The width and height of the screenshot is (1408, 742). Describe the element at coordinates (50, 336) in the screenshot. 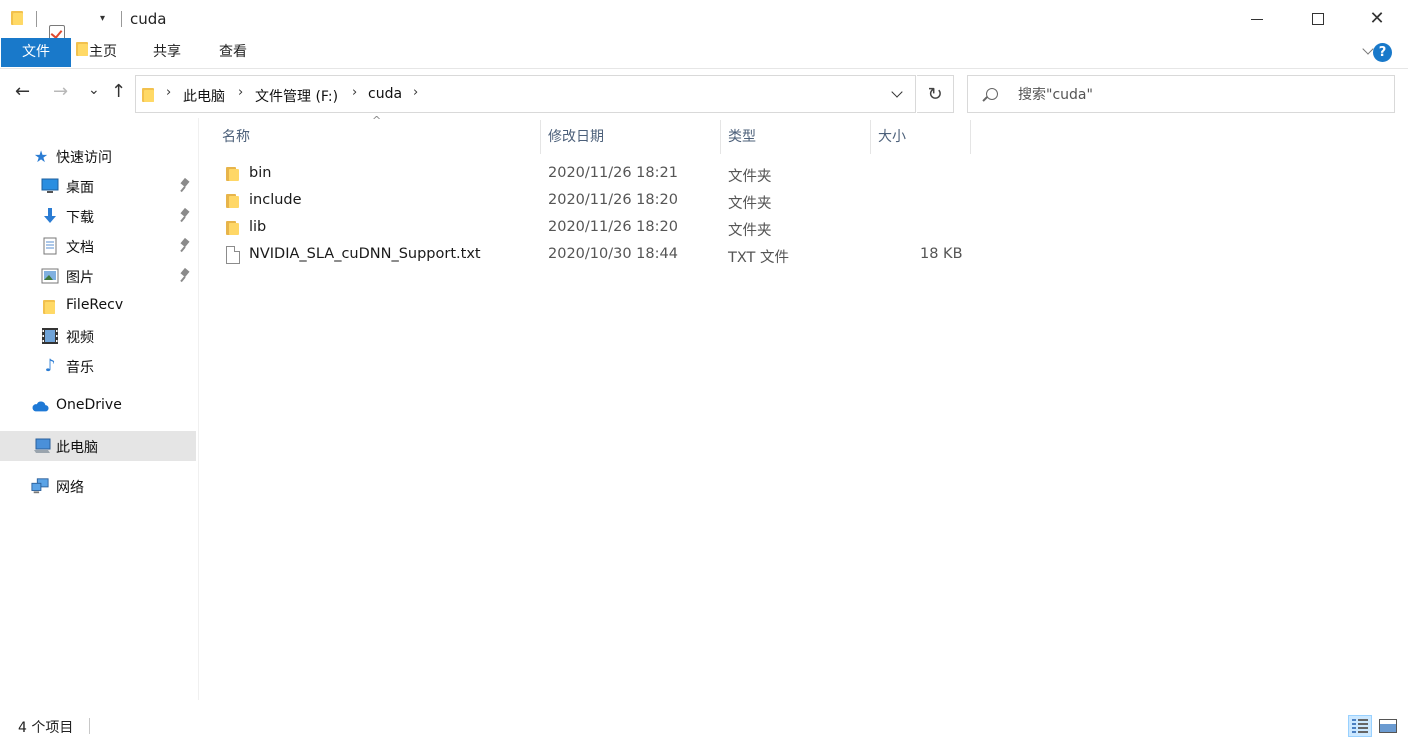

I see `video-icon` at that location.